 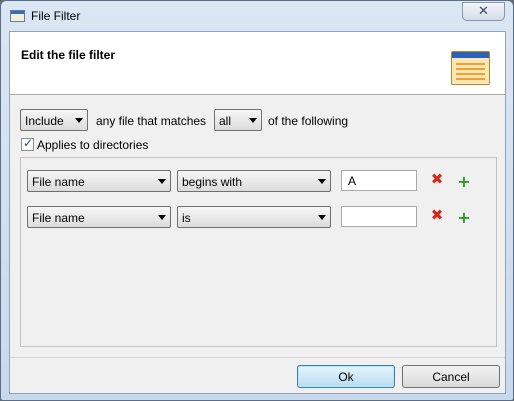 What do you see at coordinates (254, 181) in the screenshot?
I see `rule-1-operator-select: begins with` at bounding box center [254, 181].